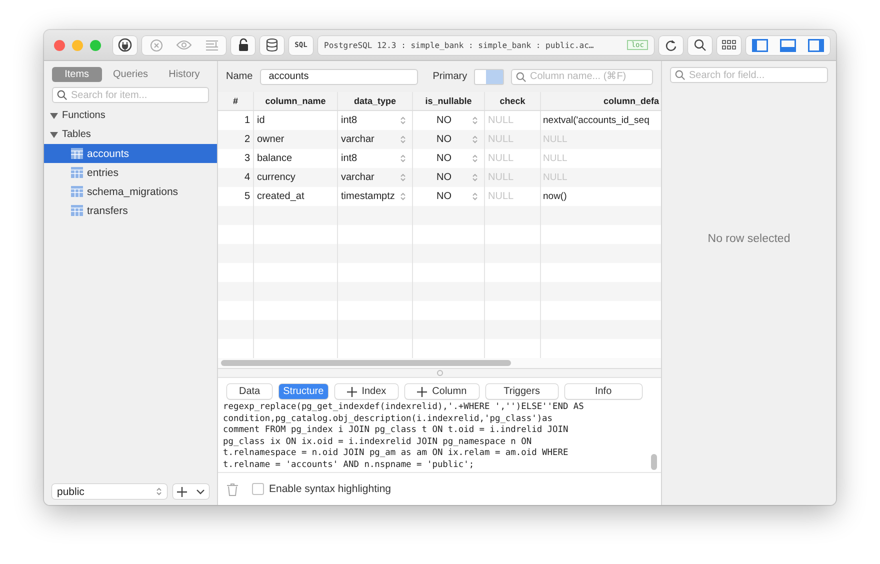  What do you see at coordinates (437, 437) in the screenshot?
I see `sql-query-text: regexp_replace(pg_get_indexdef(indexrelid),'.+WHERE ','')ELSE''END AS condition,pg_catalog.obj_description(i.indexrelid,'pg_class')as comment FROM pg_index i JOIN pg_class t ON t.oid = i.indrelid JOIN pg_class ix ON ix.oid = i.indexrelid JOIN pg_namespace n ON t.relnamespace = n.oid JOIN pg_am as am ON ix.relam = am.oid WHERE t.relname = 'accounts' AND n.nspname = 'public';` at bounding box center [437, 437].